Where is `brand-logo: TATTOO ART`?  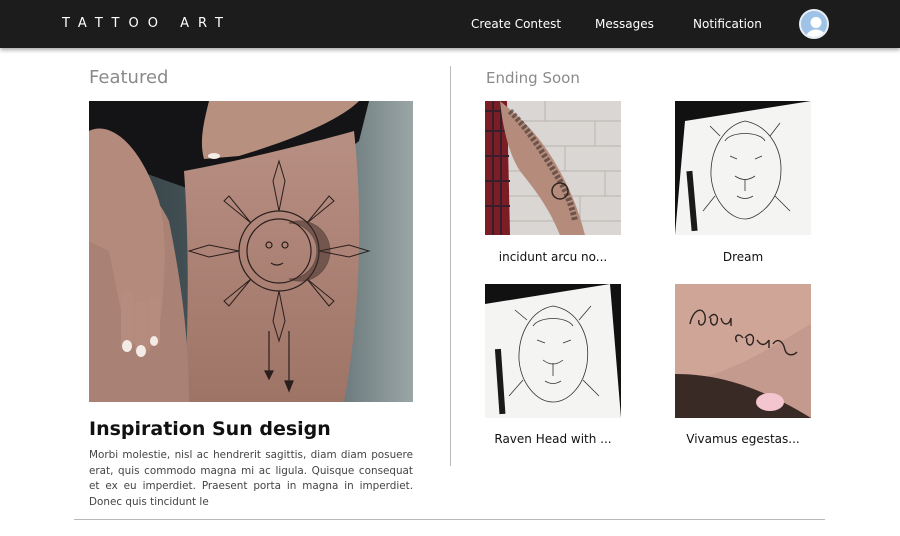 brand-logo: TATTOO ART is located at coordinates (147, 23).